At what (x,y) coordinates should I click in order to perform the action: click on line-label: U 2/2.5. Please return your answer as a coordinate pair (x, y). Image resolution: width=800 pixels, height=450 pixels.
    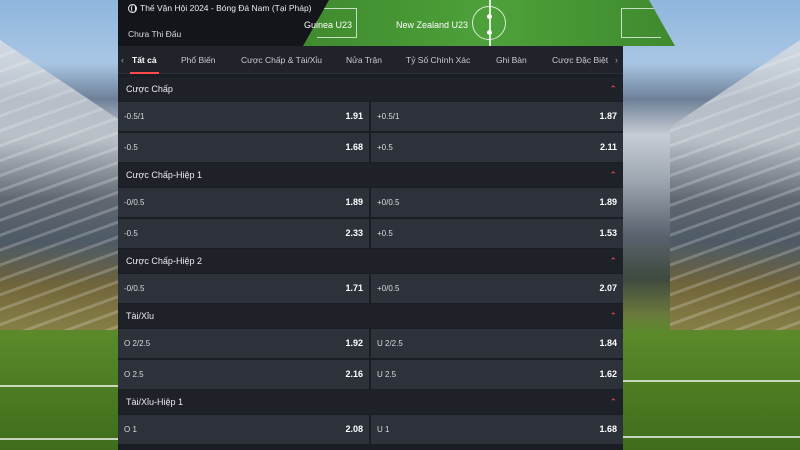
    Looking at the image, I should click on (390, 343).